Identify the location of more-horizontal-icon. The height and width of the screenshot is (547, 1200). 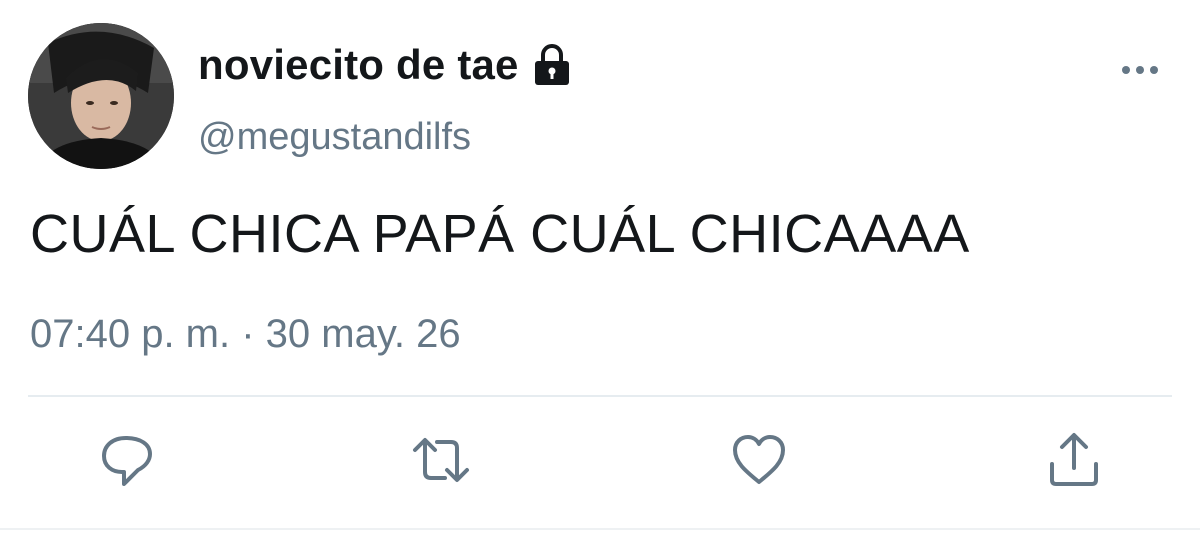
(1140, 70).